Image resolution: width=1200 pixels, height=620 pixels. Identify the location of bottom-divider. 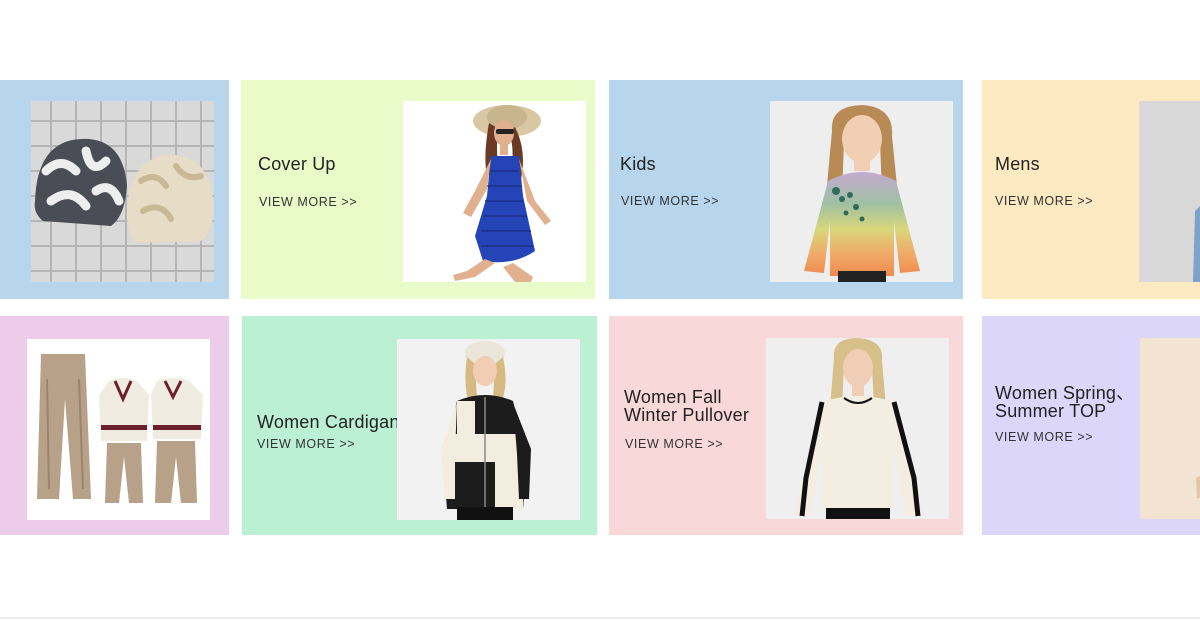
(600, 618).